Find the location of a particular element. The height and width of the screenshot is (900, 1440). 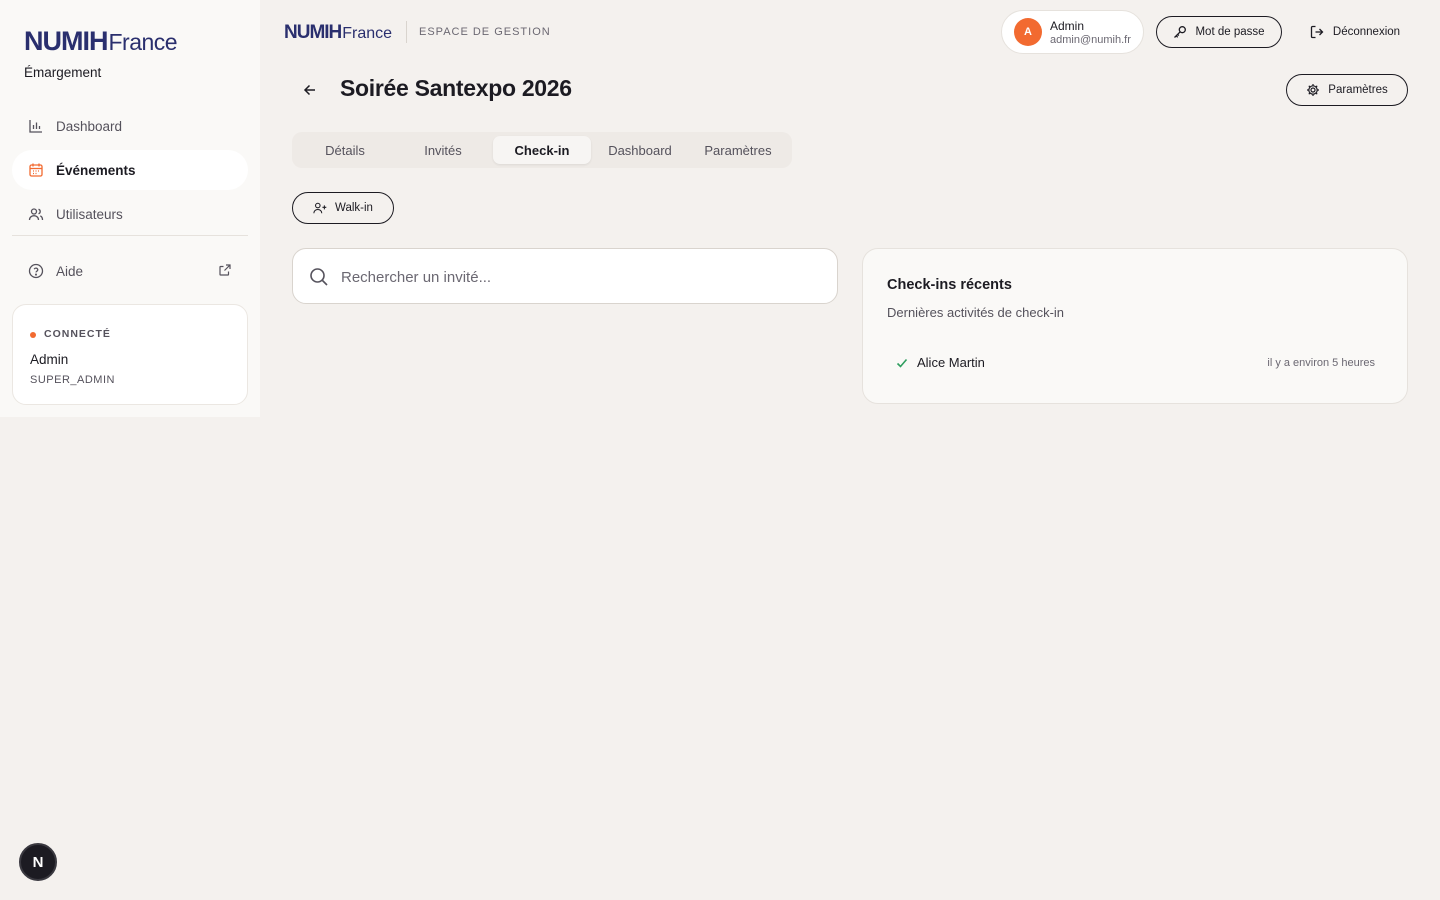

page-title: Soirée Santexpo 2026 is located at coordinates (456, 88).